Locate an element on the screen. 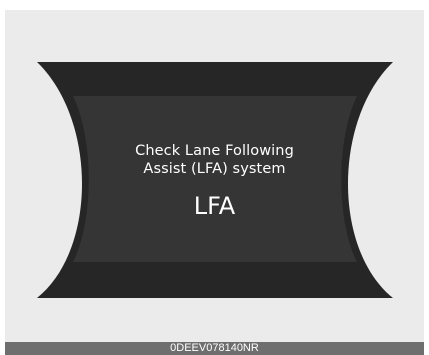 This screenshot has height=355, width=429. feature-label-lfa: LFA is located at coordinates (214, 206).